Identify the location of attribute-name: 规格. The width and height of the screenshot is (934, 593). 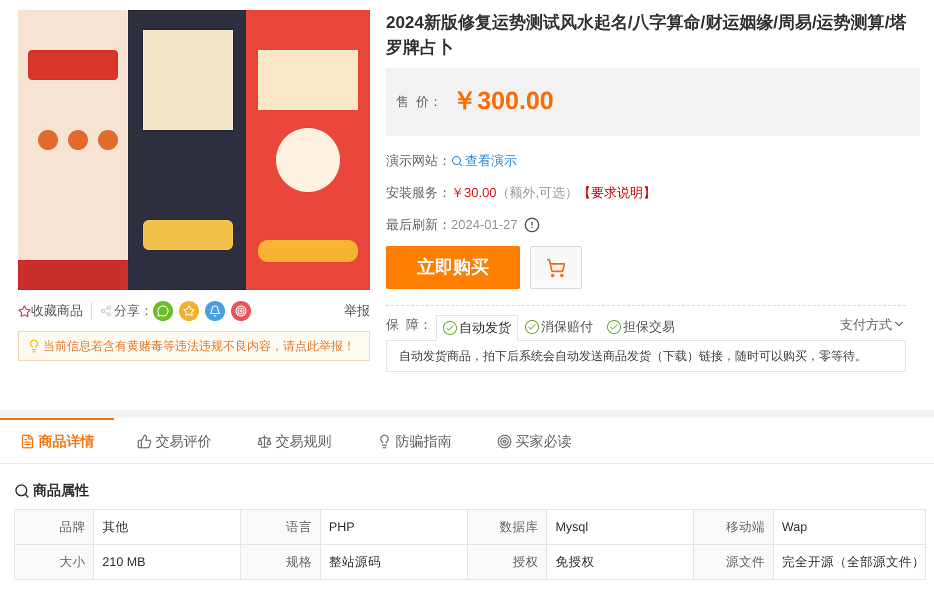
(280, 562).